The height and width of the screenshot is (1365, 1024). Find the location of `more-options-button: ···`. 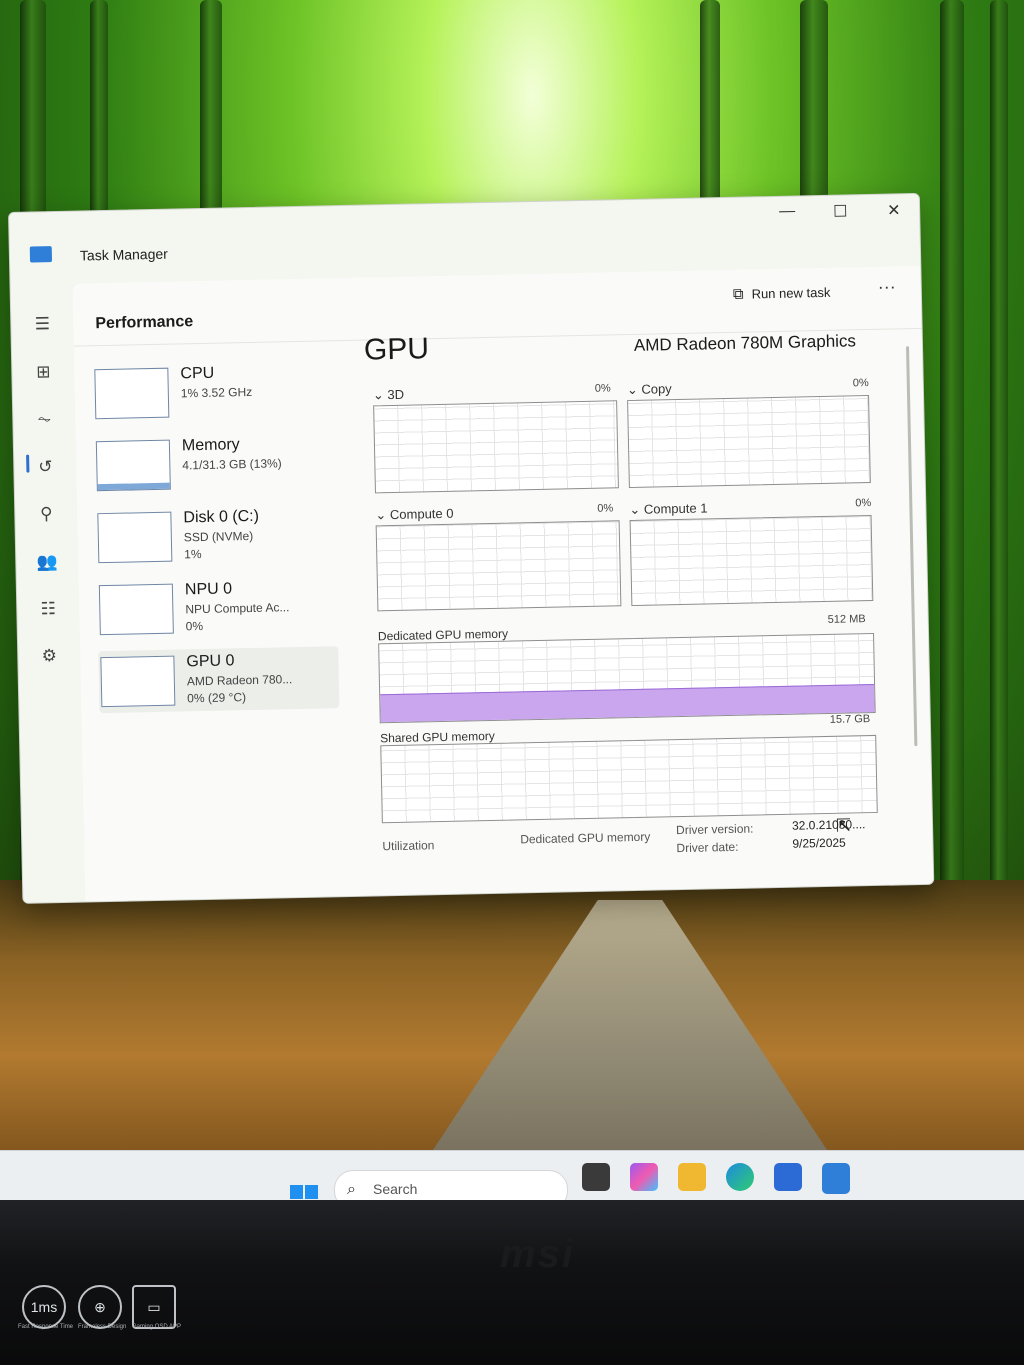

more-options-button: ··· is located at coordinates (887, 286).